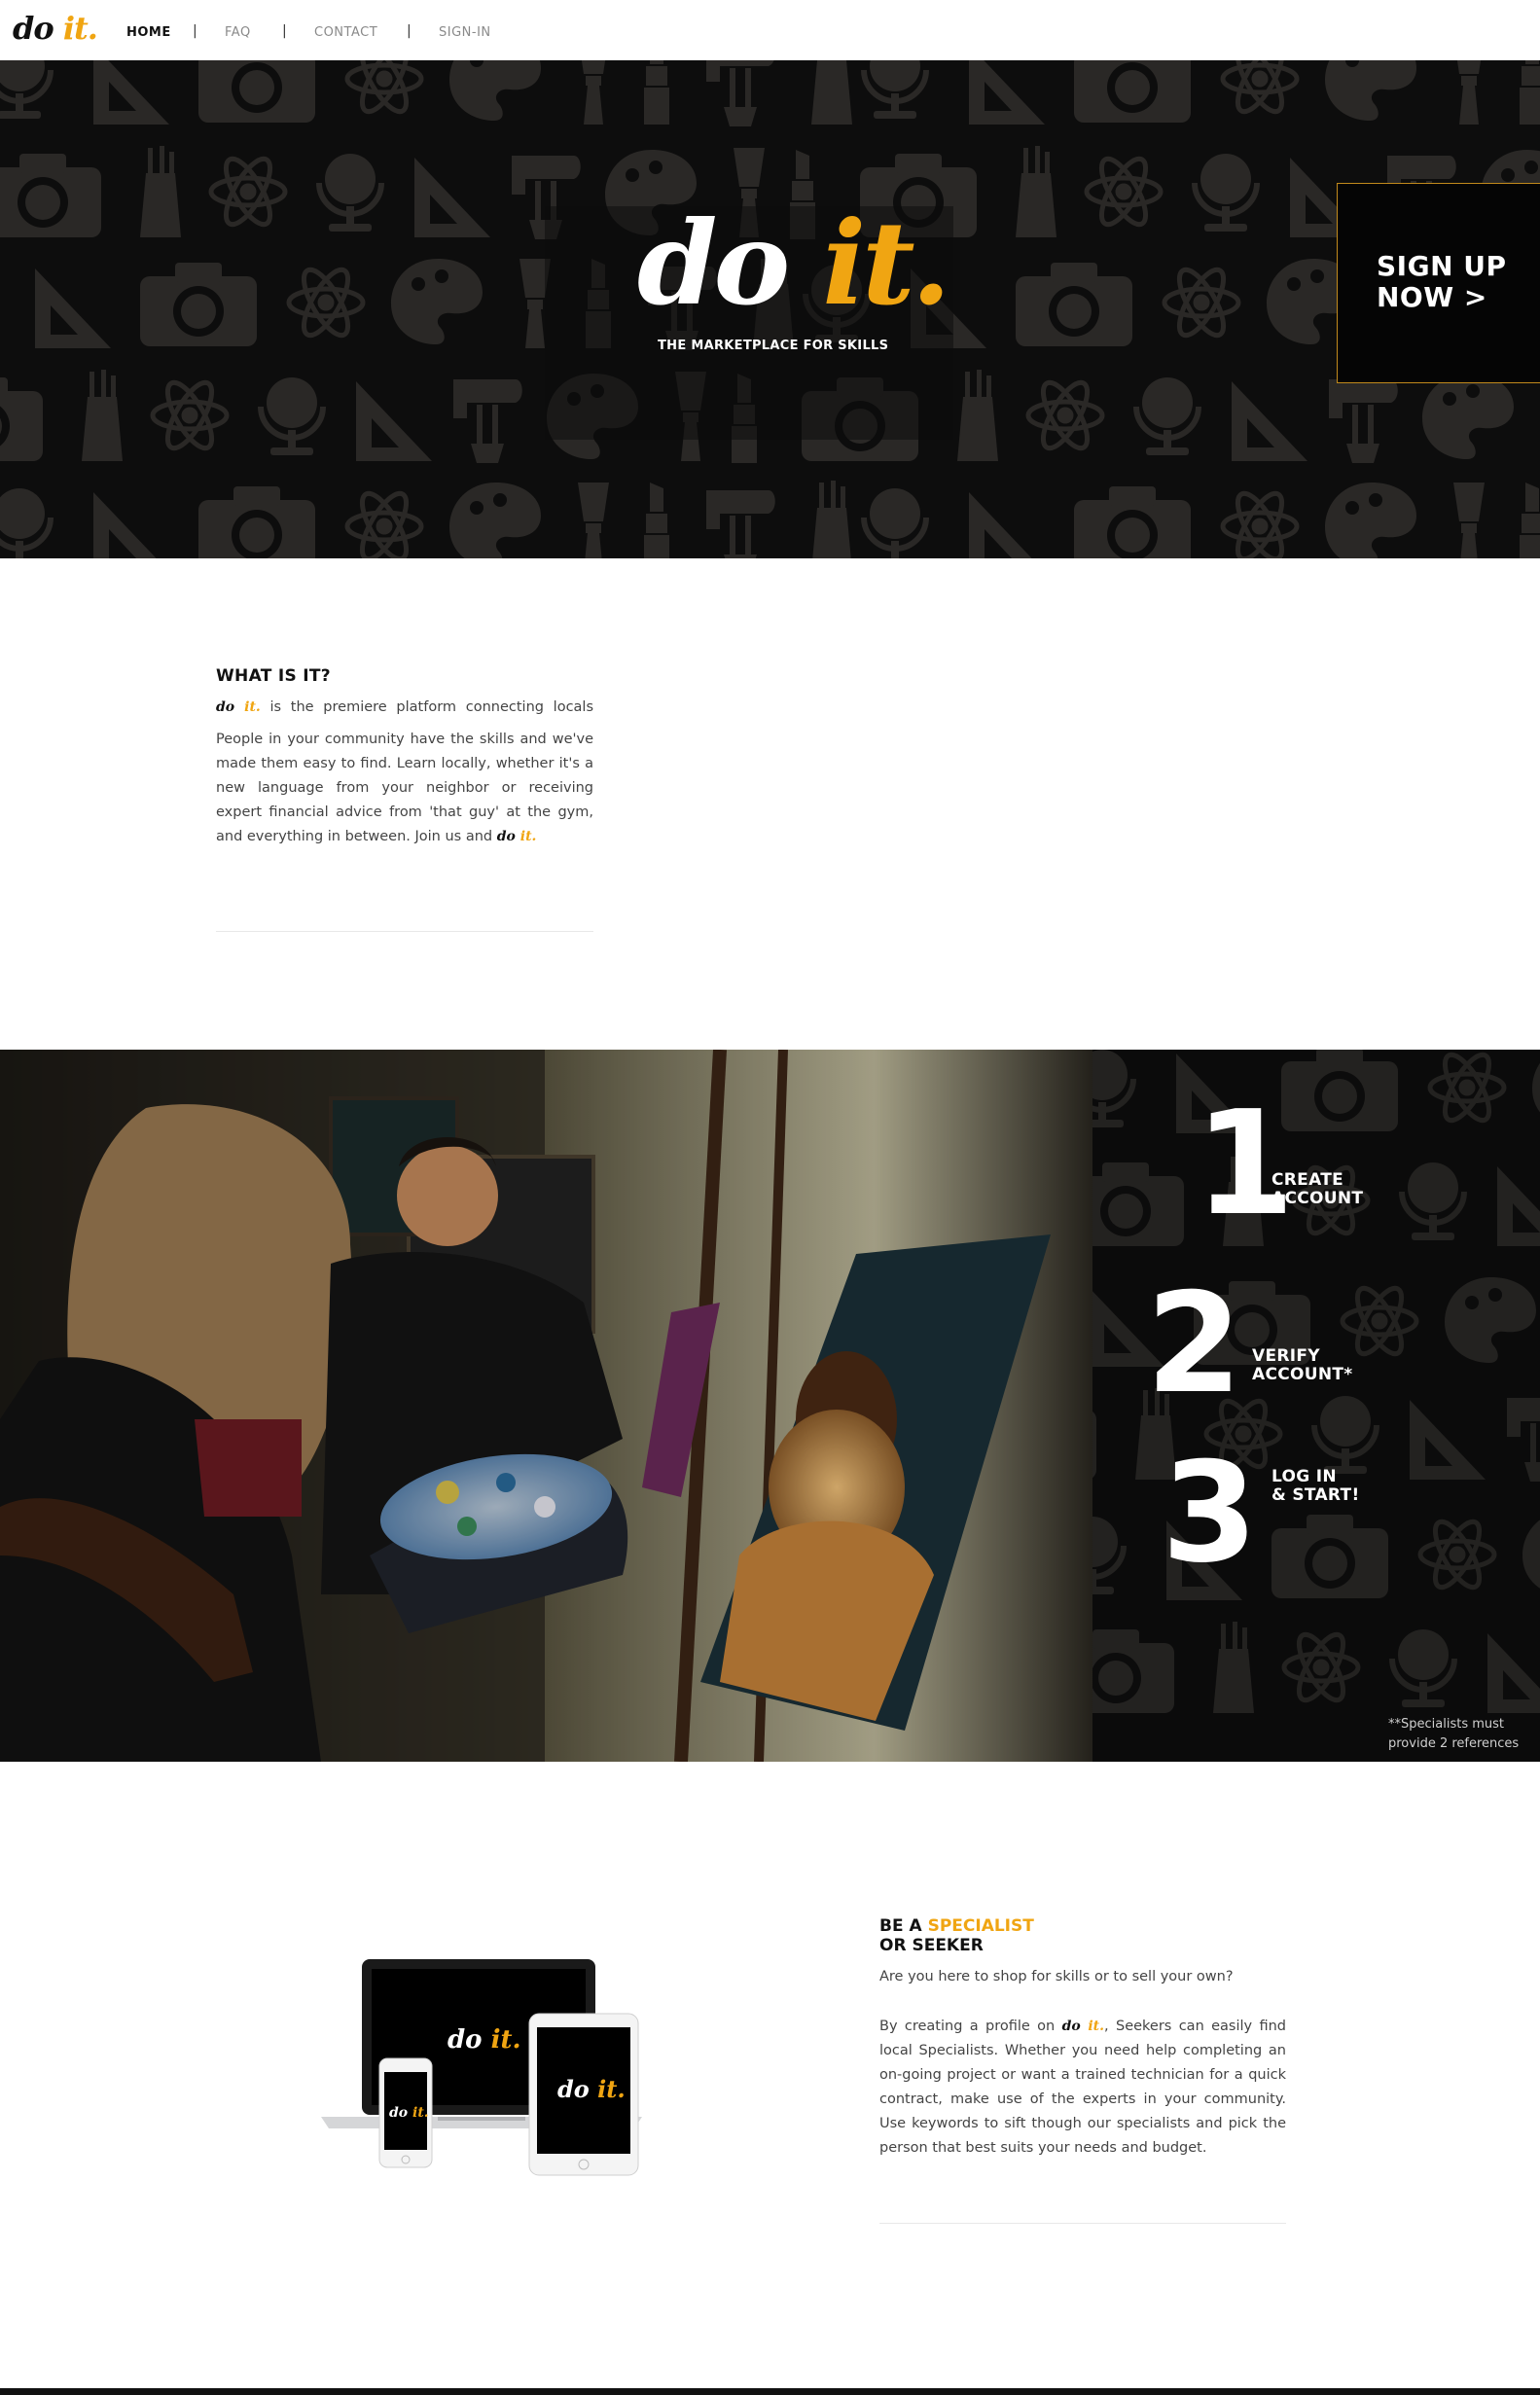 The width and height of the screenshot is (1540, 2395). I want to click on section-title: BE A SPECIALIST OR SEEKER, so click(956, 1935).